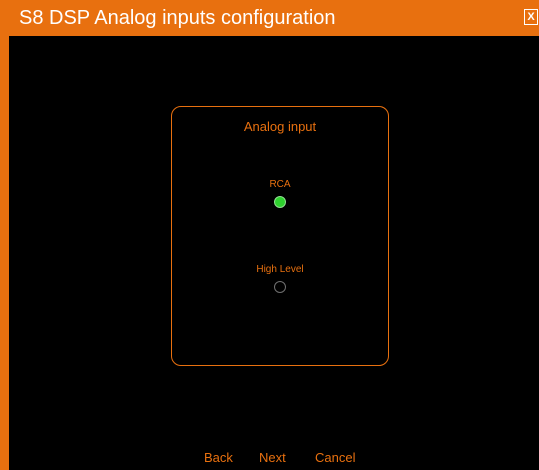  Describe the element at coordinates (218, 458) in the screenshot. I see `back-button: Back` at that location.